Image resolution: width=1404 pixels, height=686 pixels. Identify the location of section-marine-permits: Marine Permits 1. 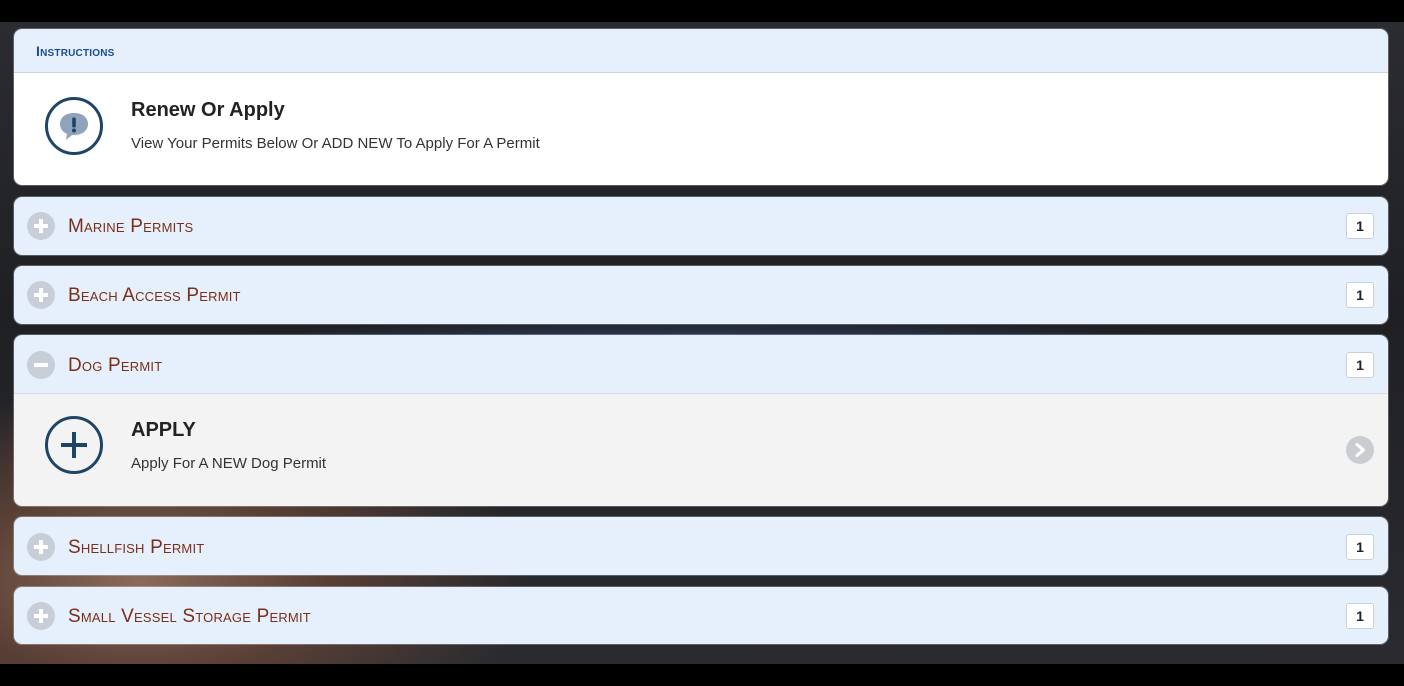
(701, 226).